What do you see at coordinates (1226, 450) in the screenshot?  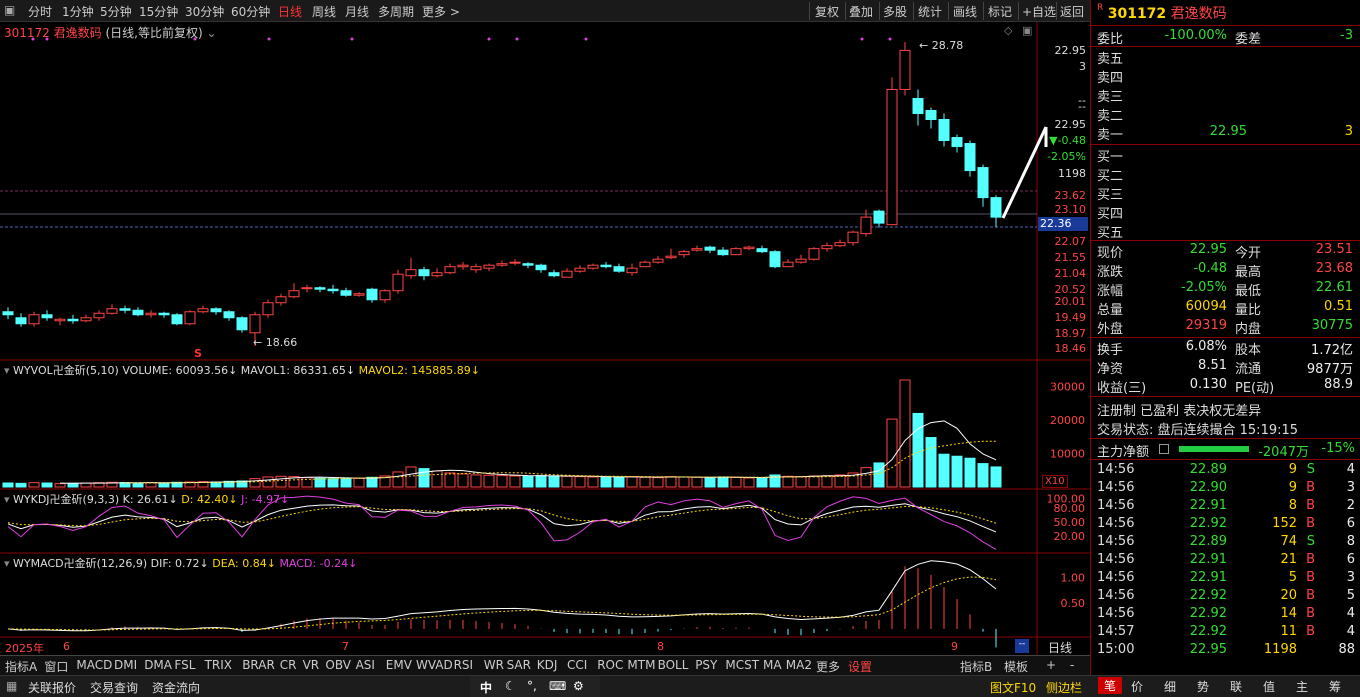 I see `main-flow-row: 主力净额 -2047万 -15%` at bounding box center [1226, 450].